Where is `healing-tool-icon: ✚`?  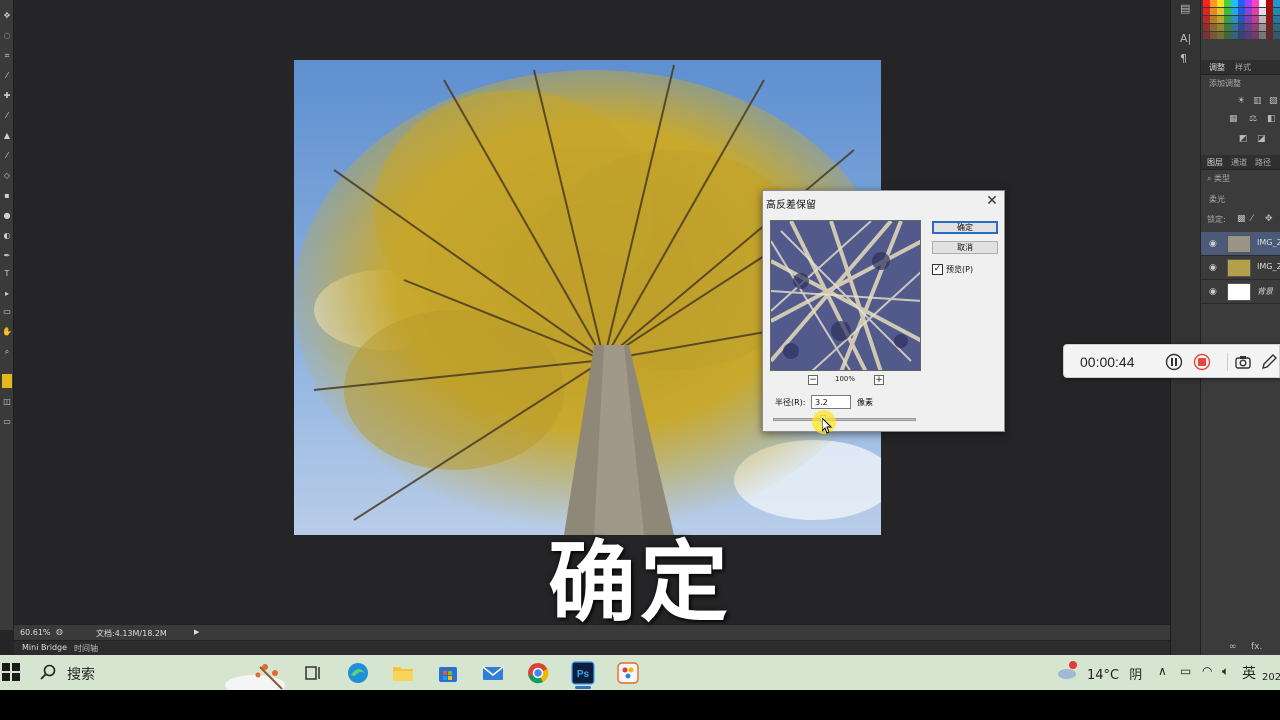
healing-tool-icon: ✚ is located at coordinates (7, 96).